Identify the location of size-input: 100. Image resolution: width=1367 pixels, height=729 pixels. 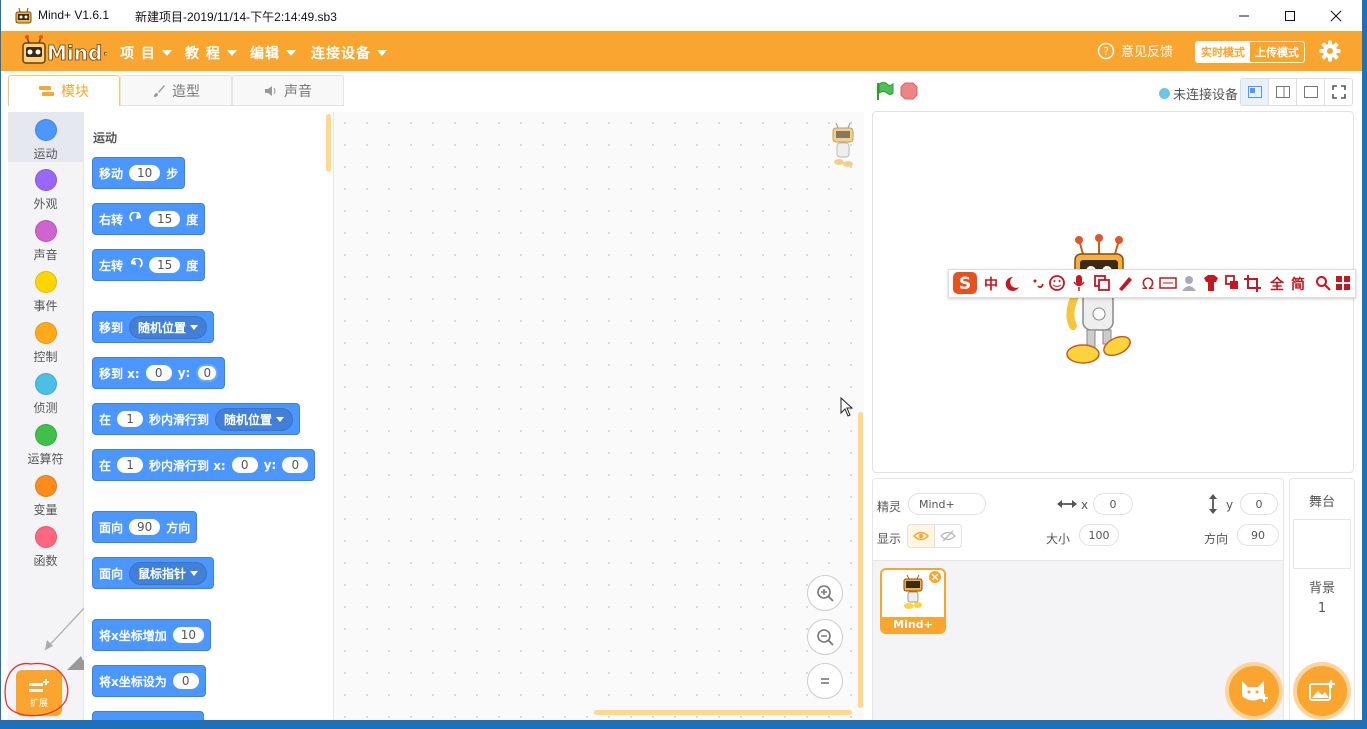
(1099, 535).